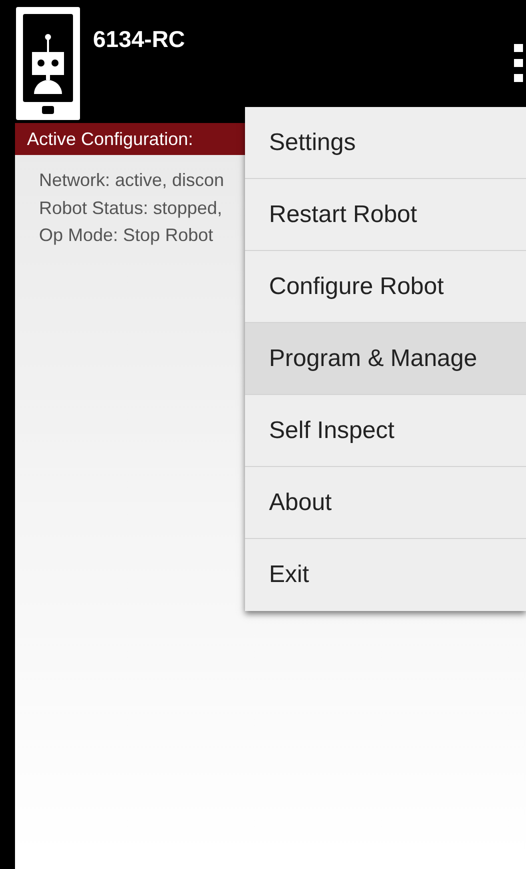 The width and height of the screenshot is (526, 869). What do you see at coordinates (385, 143) in the screenshot?
I see `menu-item: Settings` at bounding box center [385, 143].